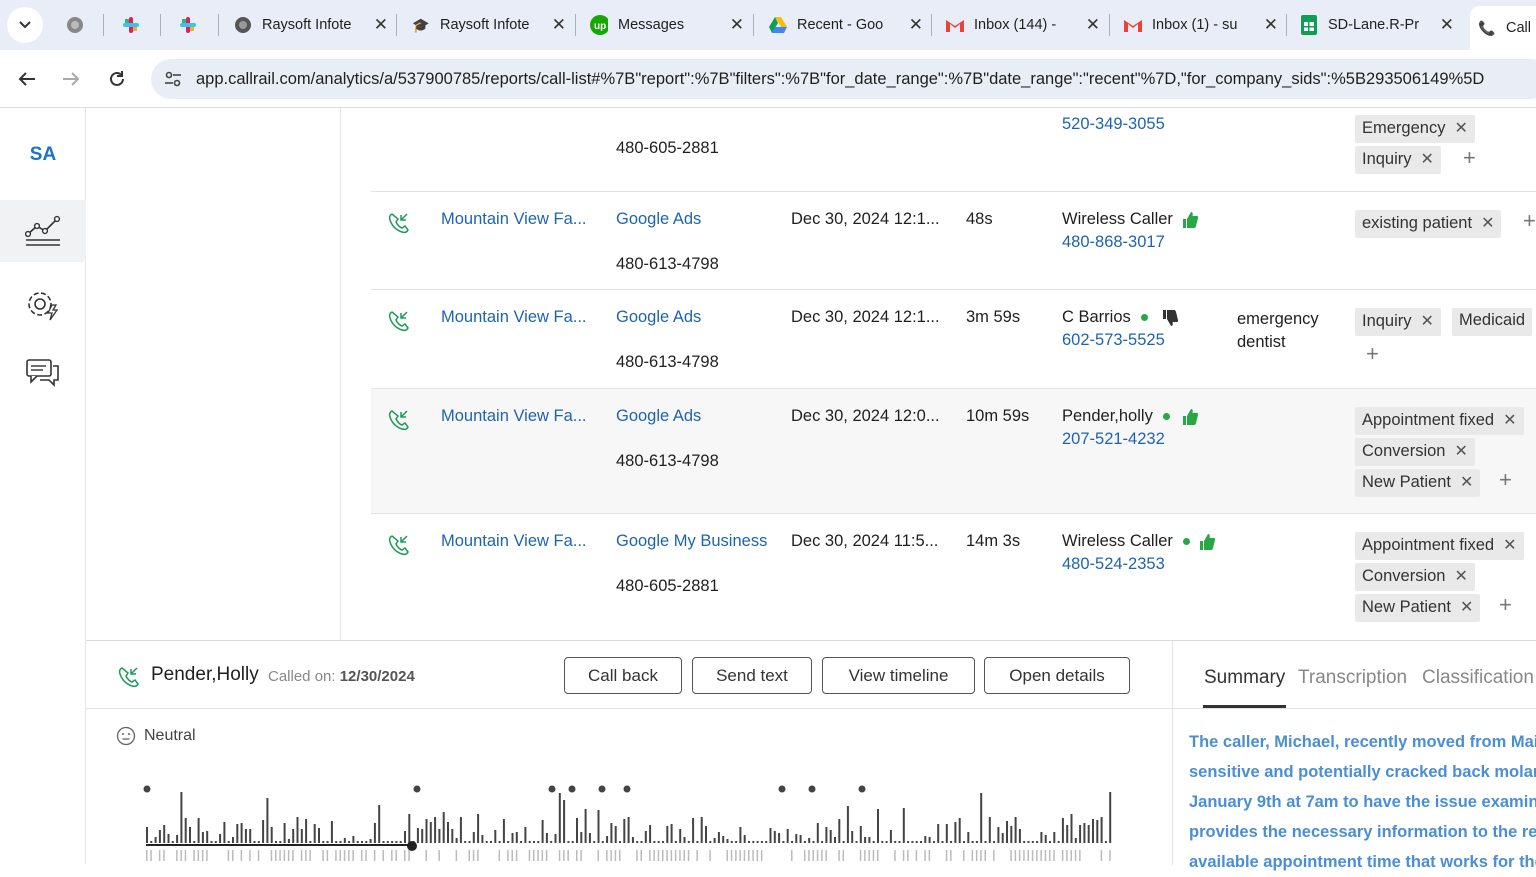 The height and width of the screenshot is (877, 1536). Describe the element at coordinates (1113, 124) in the screenshot. I see `caller-number-link: 520-349-3055` at that location.